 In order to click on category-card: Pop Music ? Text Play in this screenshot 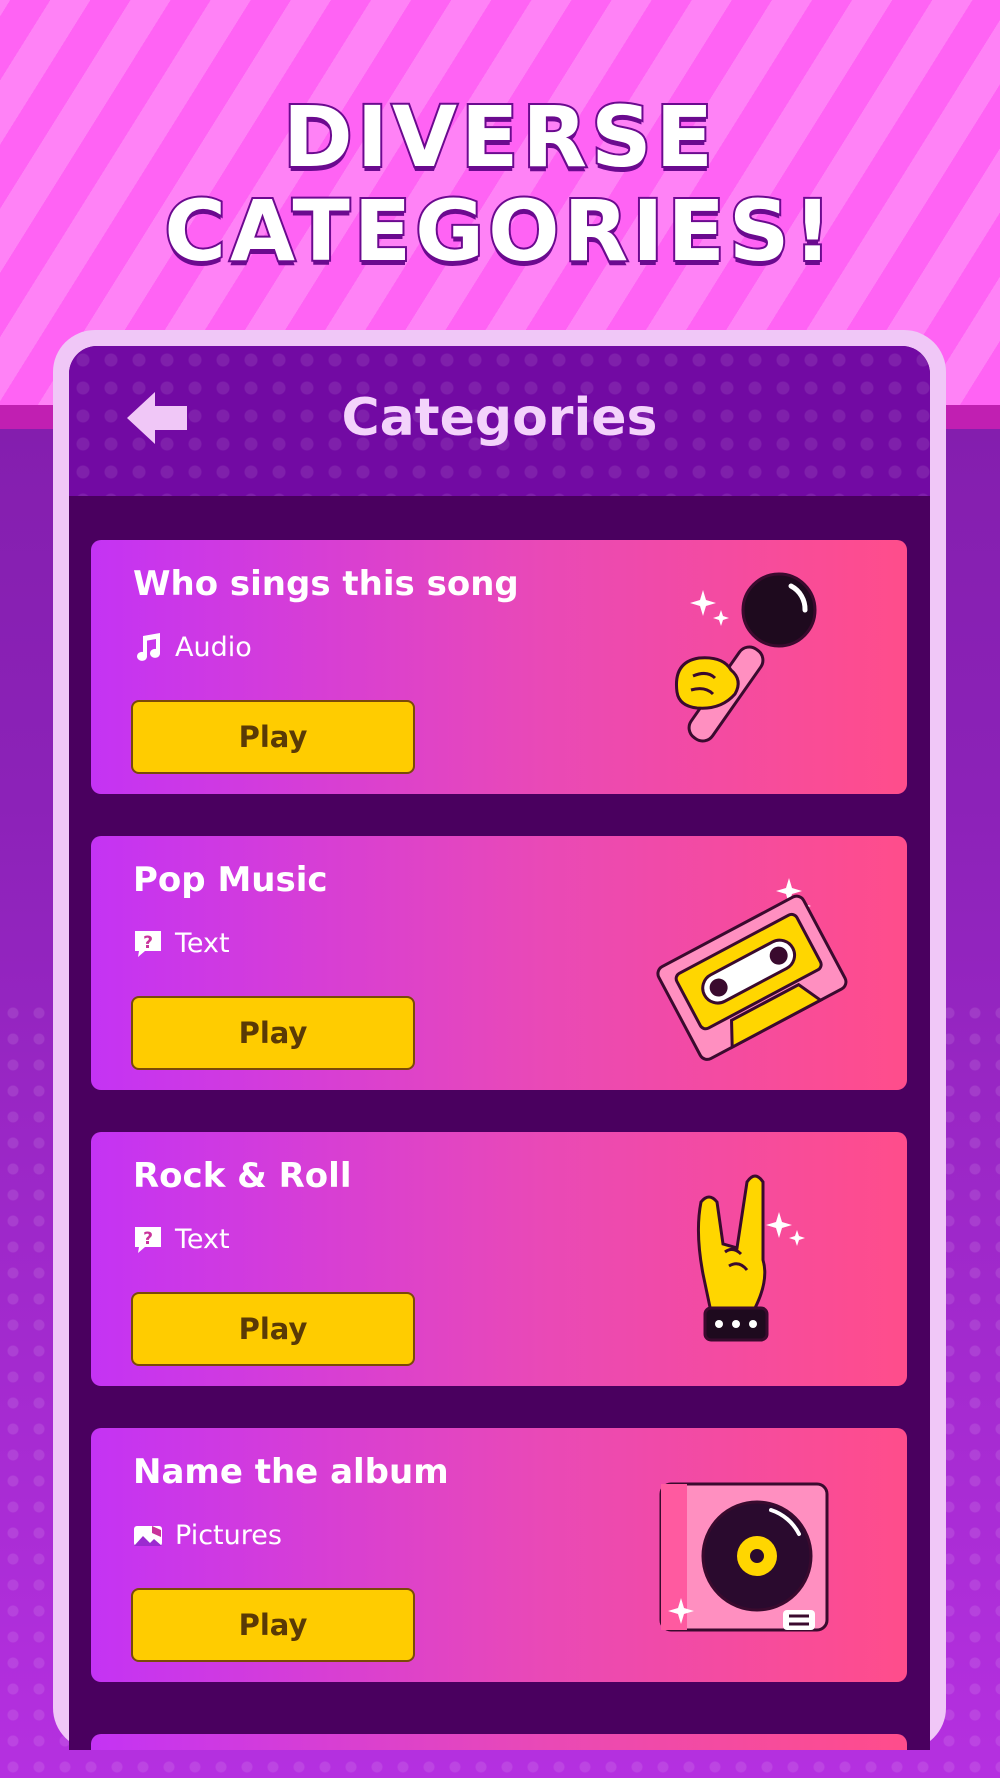, I will do `click(499, 963)`.